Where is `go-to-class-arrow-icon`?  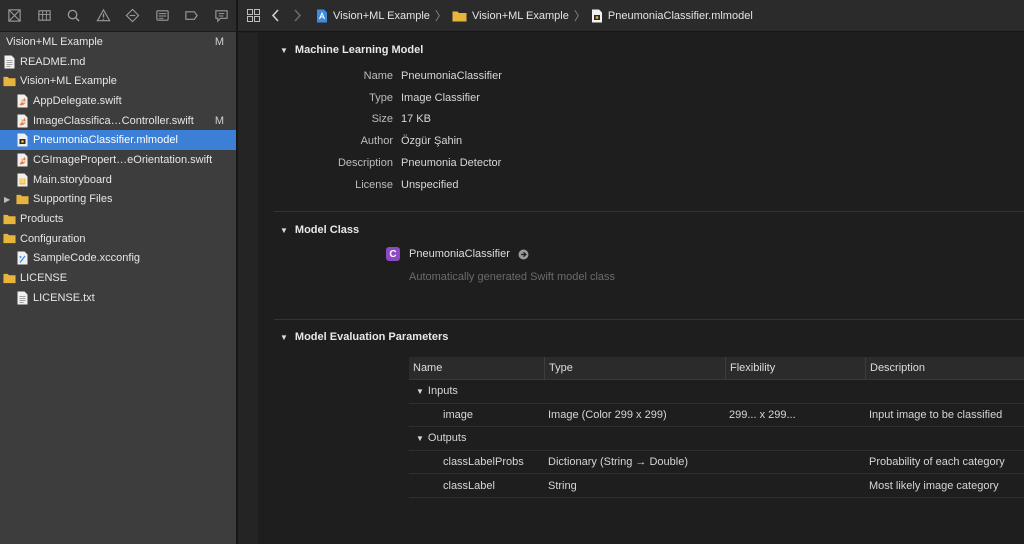
go-to-class-arrow-icon is located at coordinates (523, 254).